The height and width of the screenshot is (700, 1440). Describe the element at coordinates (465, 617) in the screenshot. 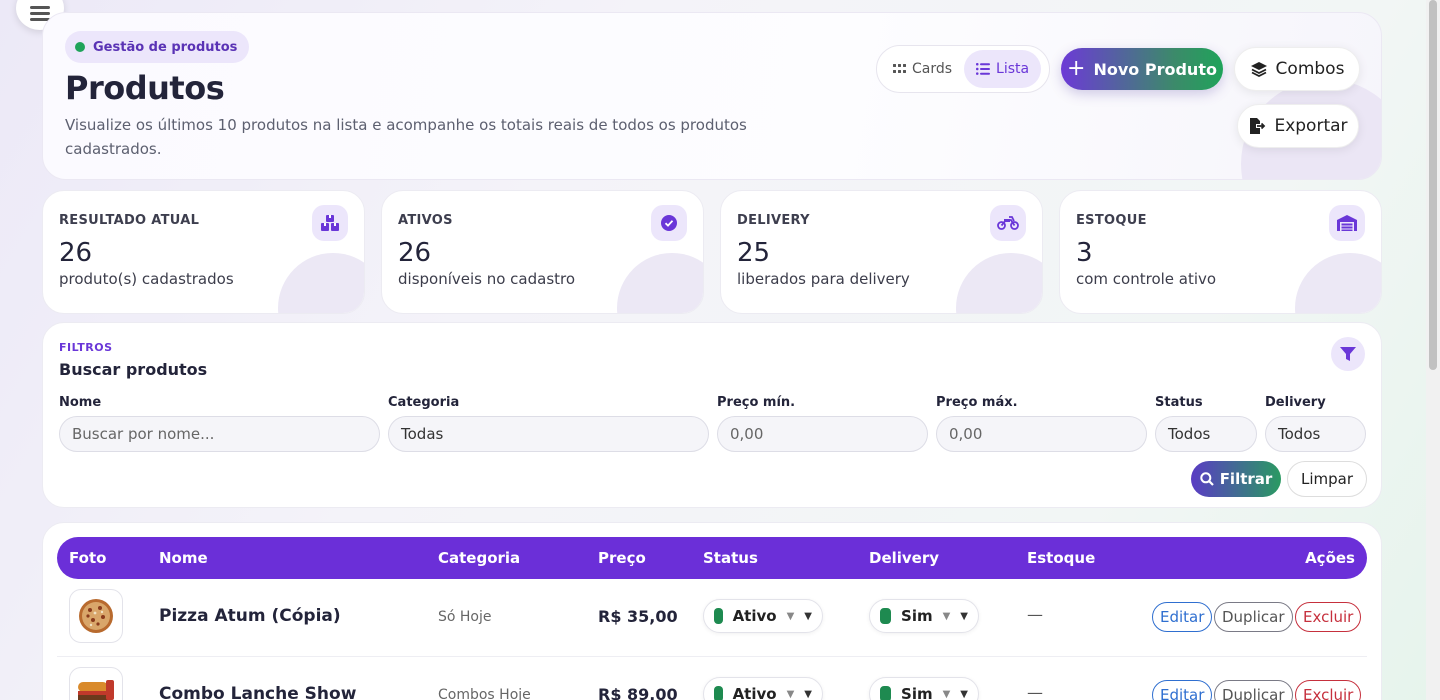

I see `product-category: Só Hoje` at that location.